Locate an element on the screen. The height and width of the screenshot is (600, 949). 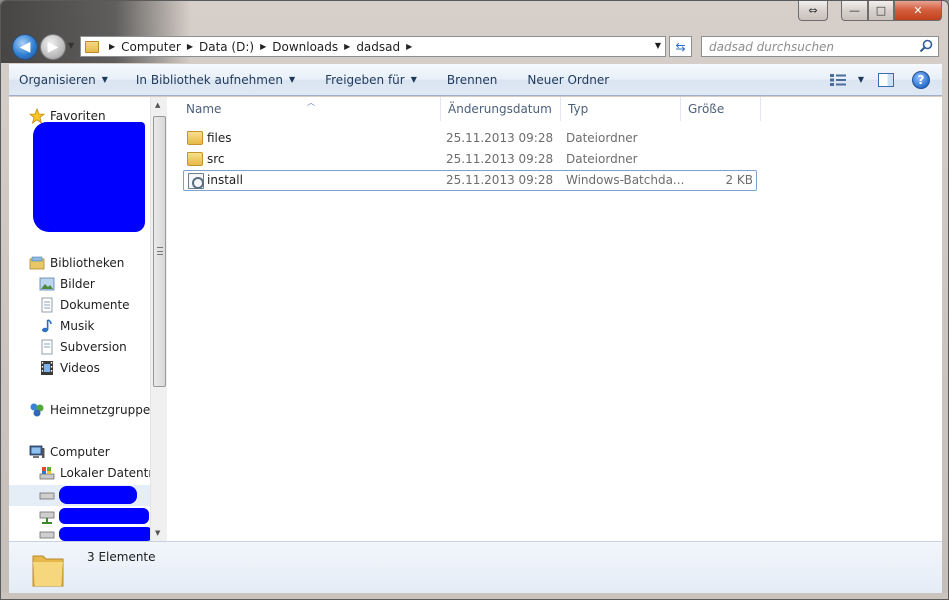
nav-libraries: Bibliotheken is located at coordinates (76, 263).